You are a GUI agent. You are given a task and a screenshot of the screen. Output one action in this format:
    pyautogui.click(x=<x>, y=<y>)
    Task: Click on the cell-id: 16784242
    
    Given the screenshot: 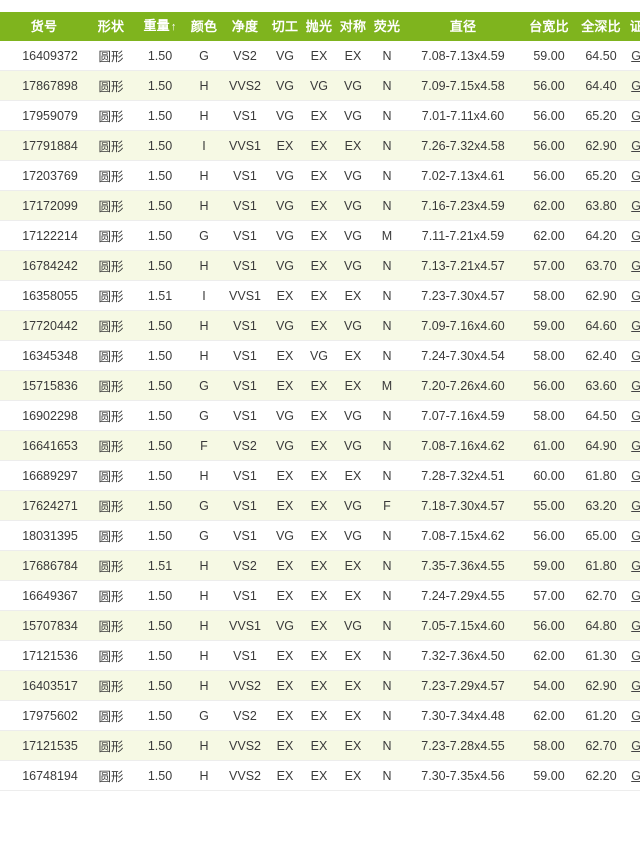 What is the action you would take?
    pyautogui.click(x=44, y=265)
    